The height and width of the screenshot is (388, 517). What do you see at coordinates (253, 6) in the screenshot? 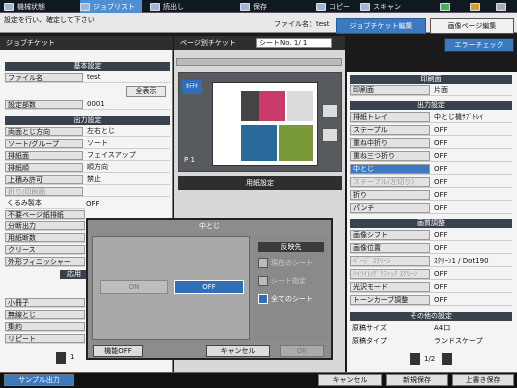
I see `tab-save: 保存` at bounding box center [253, 6].